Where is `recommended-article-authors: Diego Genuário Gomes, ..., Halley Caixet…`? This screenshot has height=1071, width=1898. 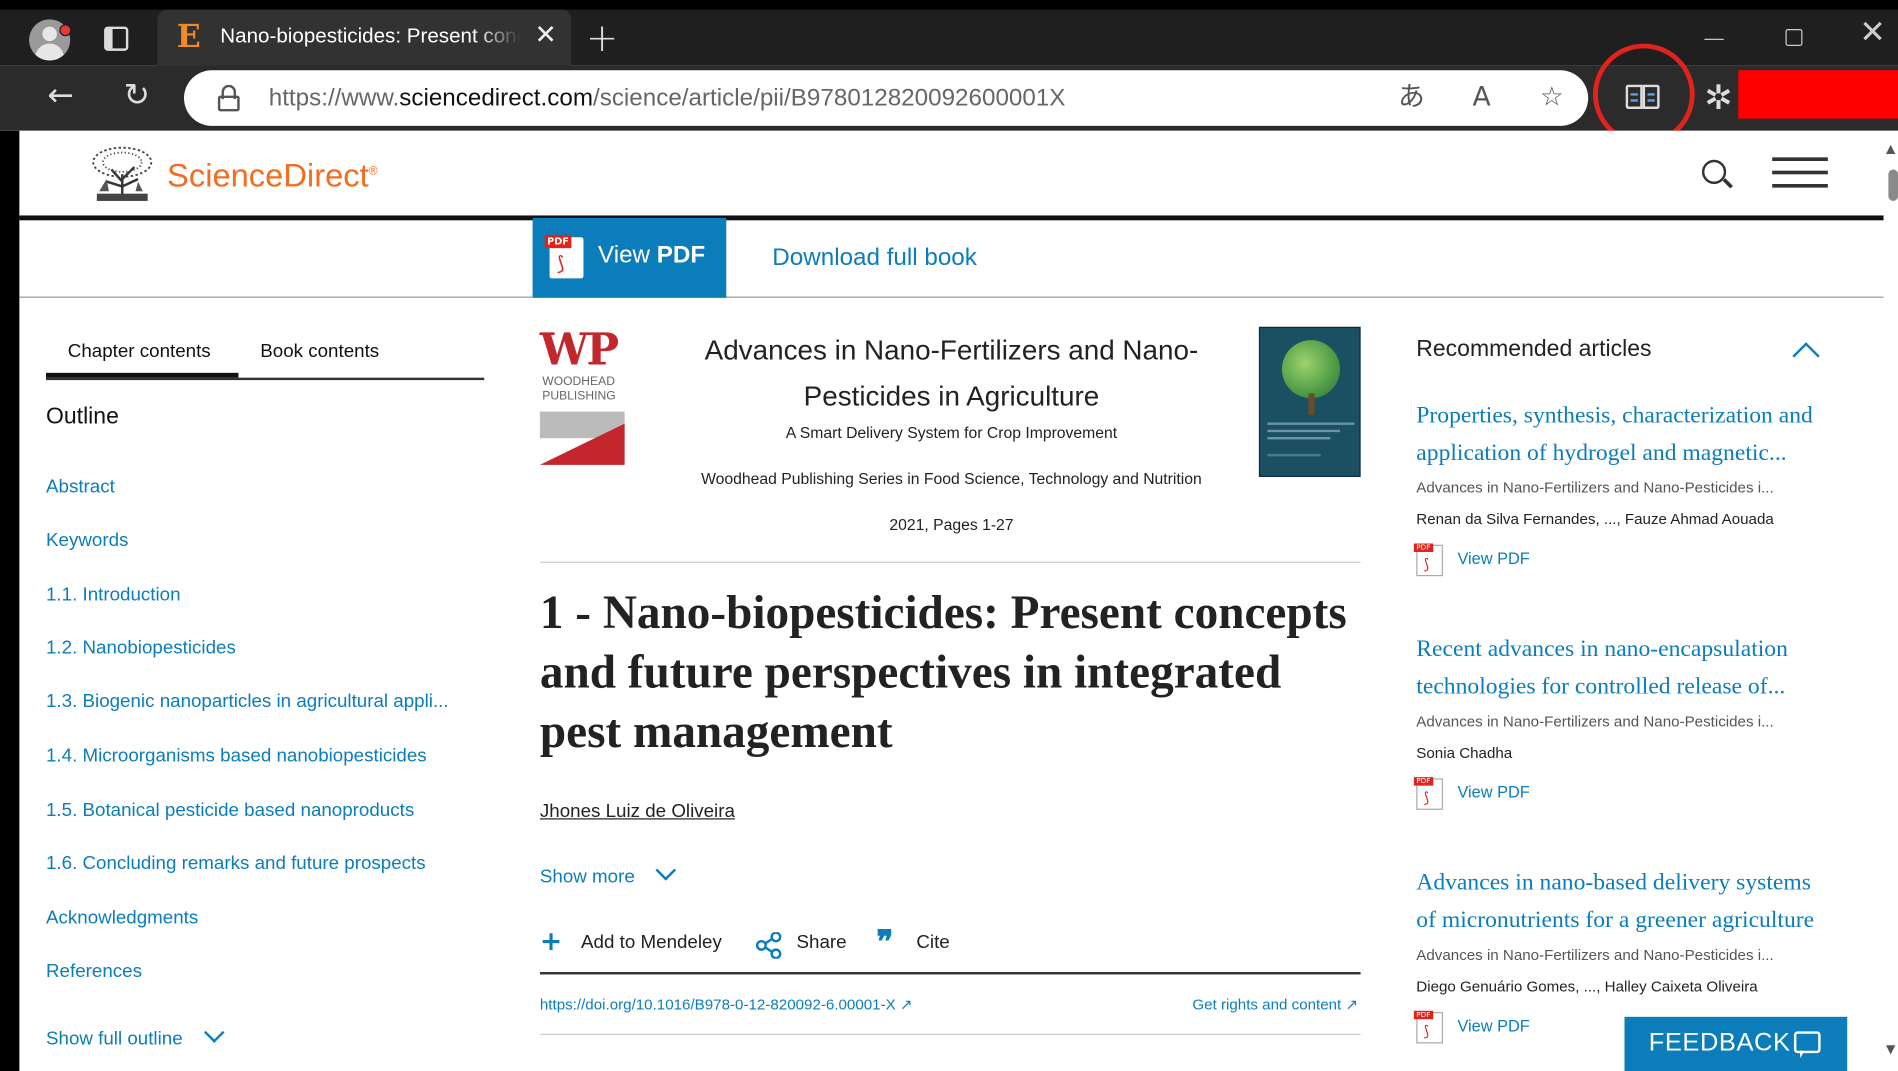 recommended-article-authors: Diego Genuário Gomes, ..., Halley Caixet… is located at coordinates (1587, 987).